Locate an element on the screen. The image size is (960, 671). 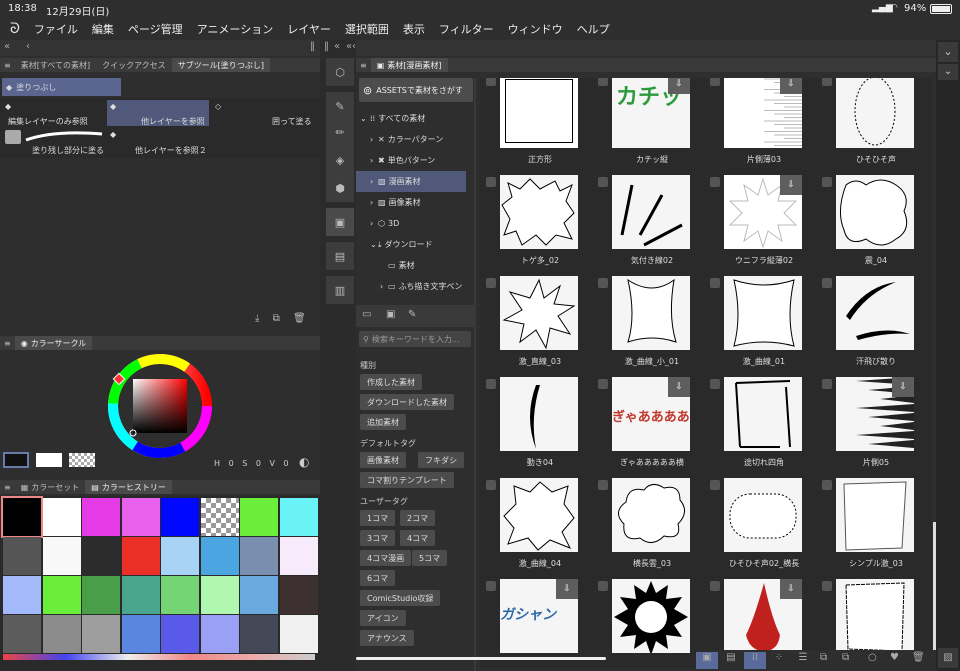
view-large-grid-icon: ⁞⁞ is located at coordinates (755, 660).